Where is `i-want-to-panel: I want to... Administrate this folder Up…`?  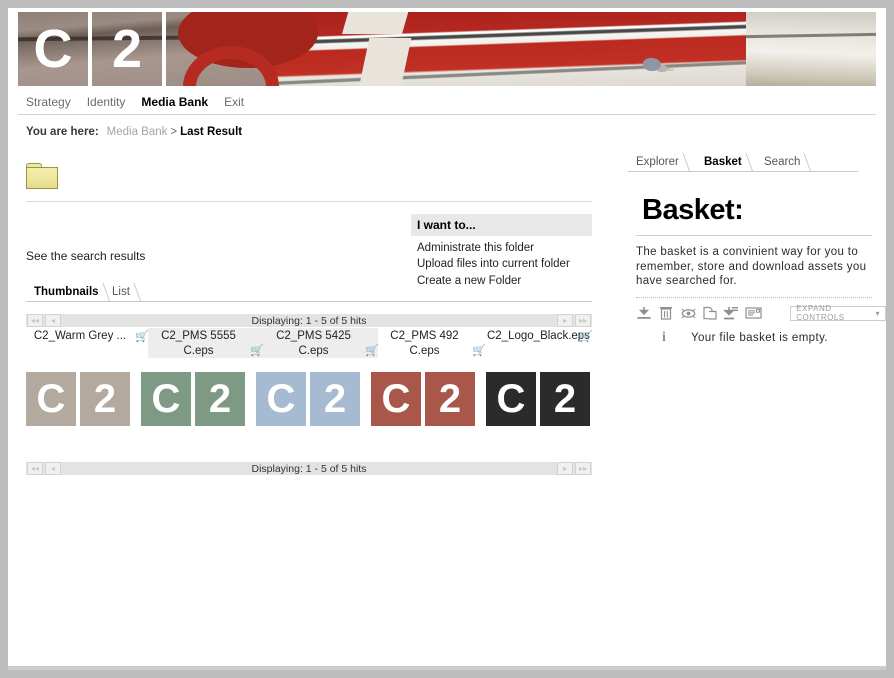 i-want-to-panel: I want to... Administrate this folder Up… is located at coordinates (501, 252).